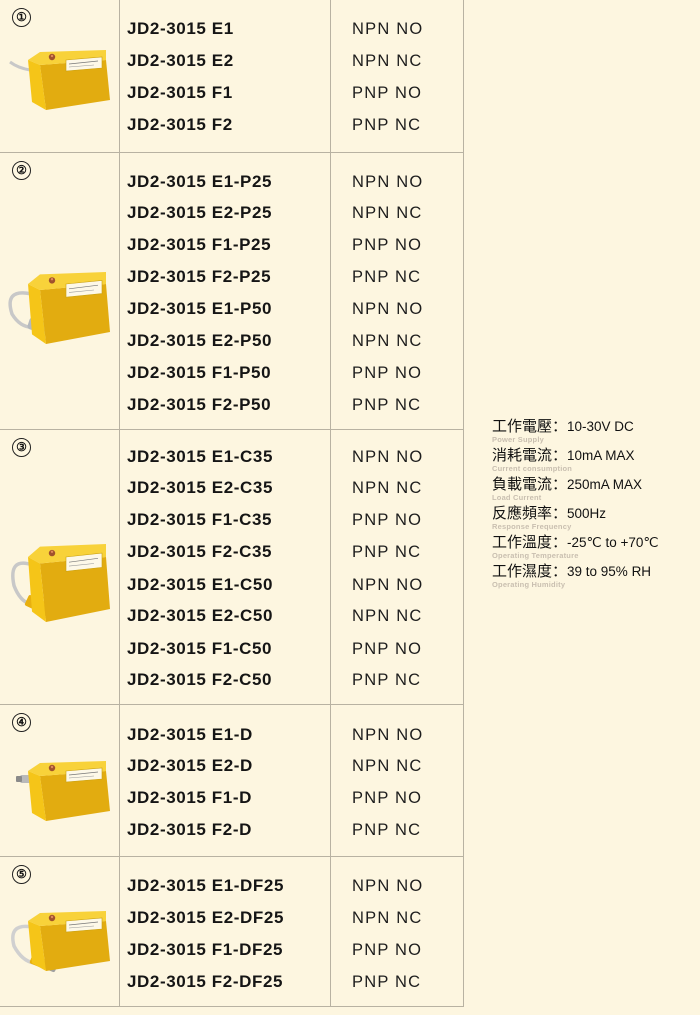 The width and height of the screenshot is (700, 1015). I want to click on sensor-with-d-connector-image, so click(62, 793).